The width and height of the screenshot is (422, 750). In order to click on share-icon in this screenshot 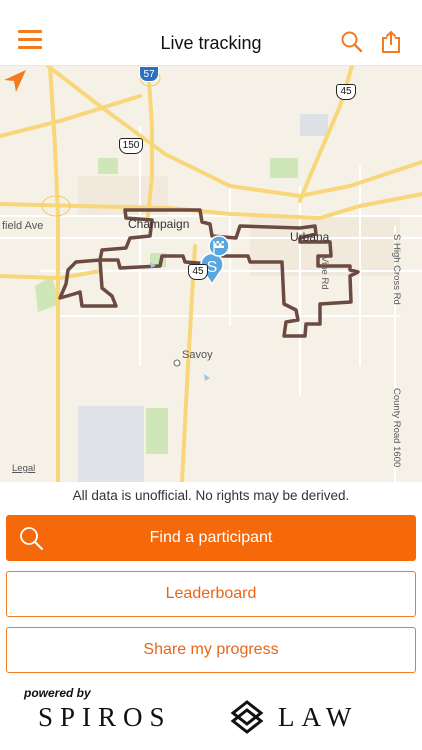, I will do `click(391, 42)`.